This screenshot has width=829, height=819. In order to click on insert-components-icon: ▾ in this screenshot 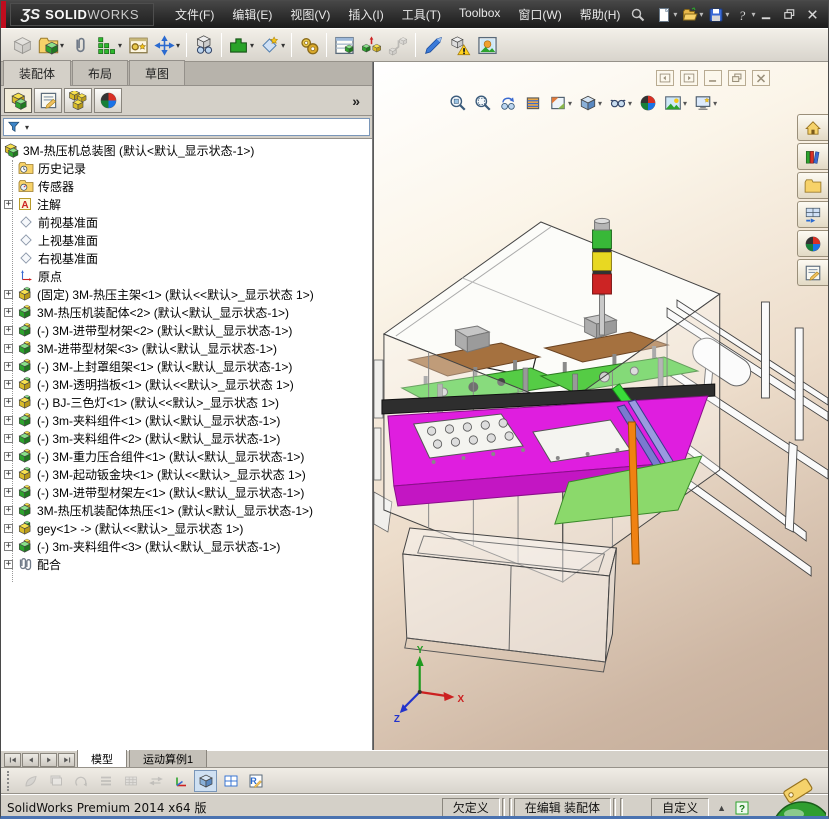, I will do `click(51, 45)`.